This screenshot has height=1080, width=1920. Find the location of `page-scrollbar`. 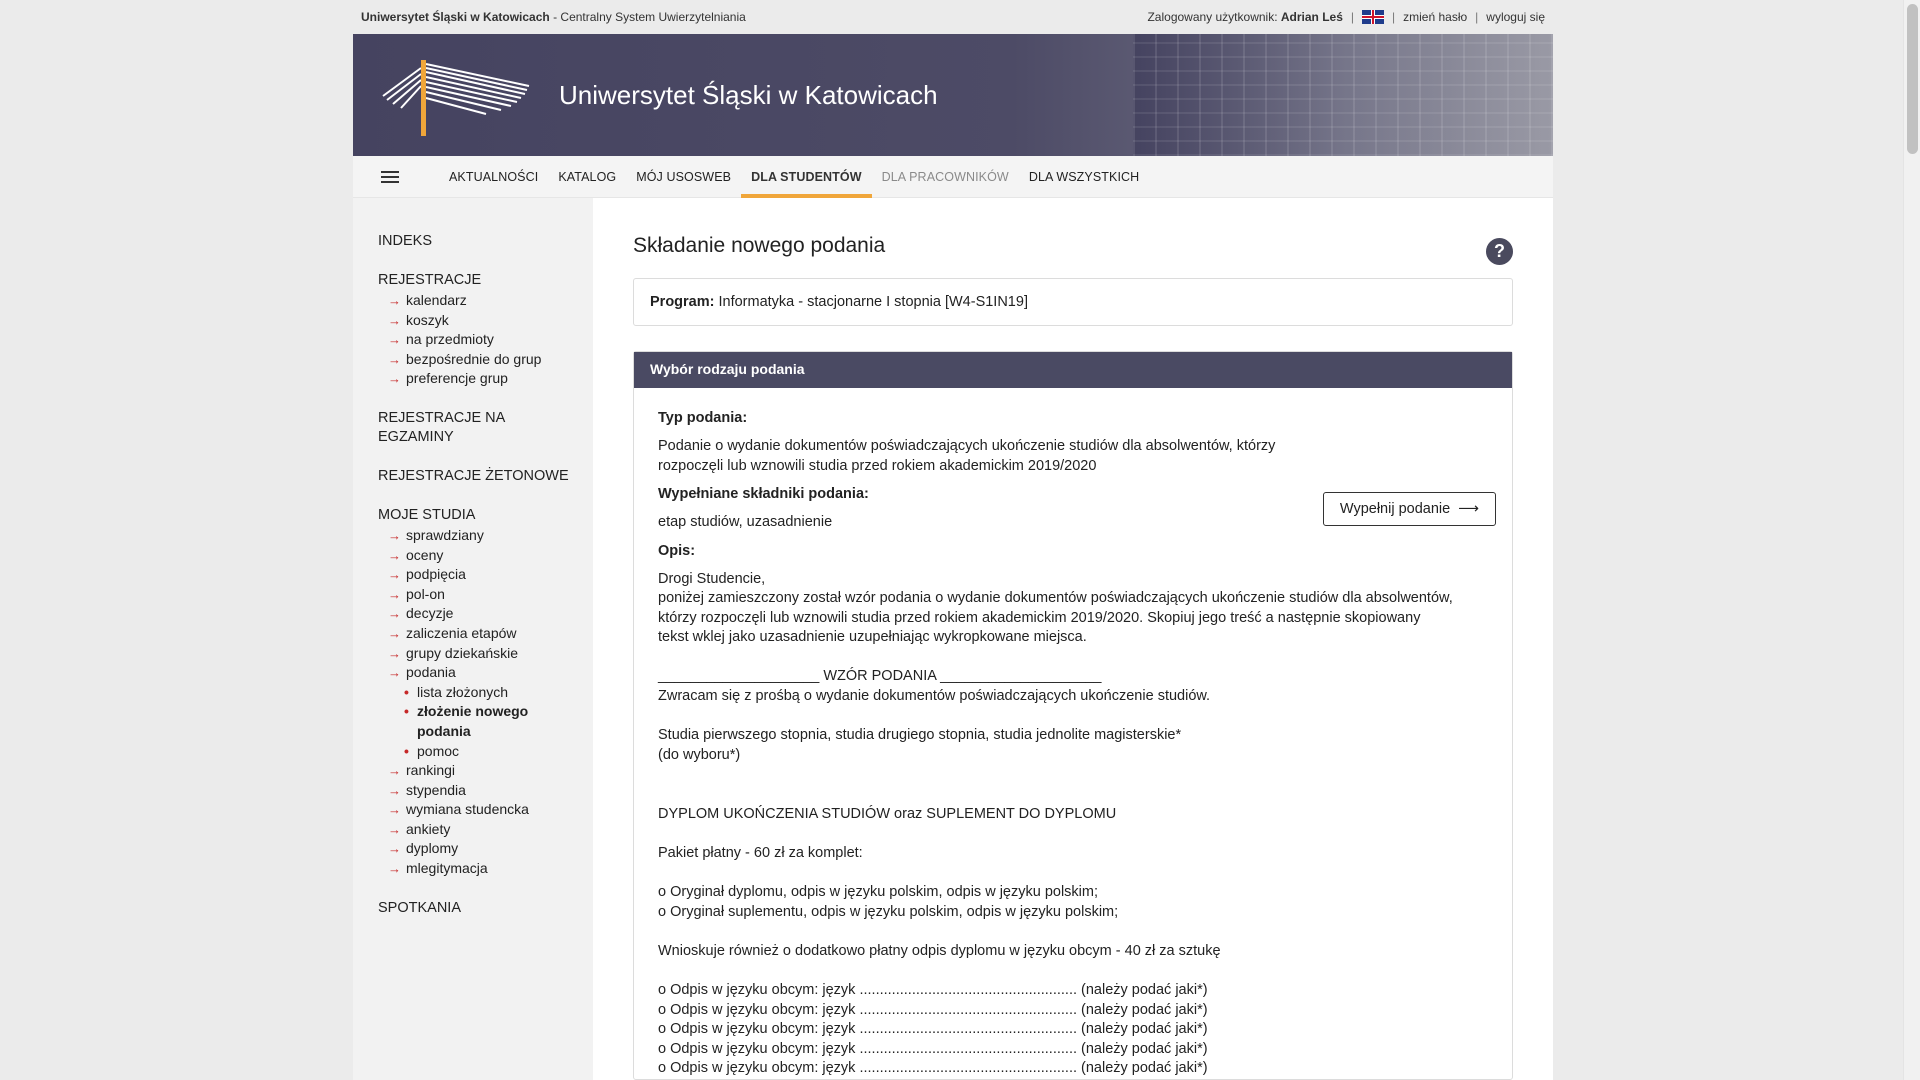

page-scrollbar is located at coordinates (1911, 540).